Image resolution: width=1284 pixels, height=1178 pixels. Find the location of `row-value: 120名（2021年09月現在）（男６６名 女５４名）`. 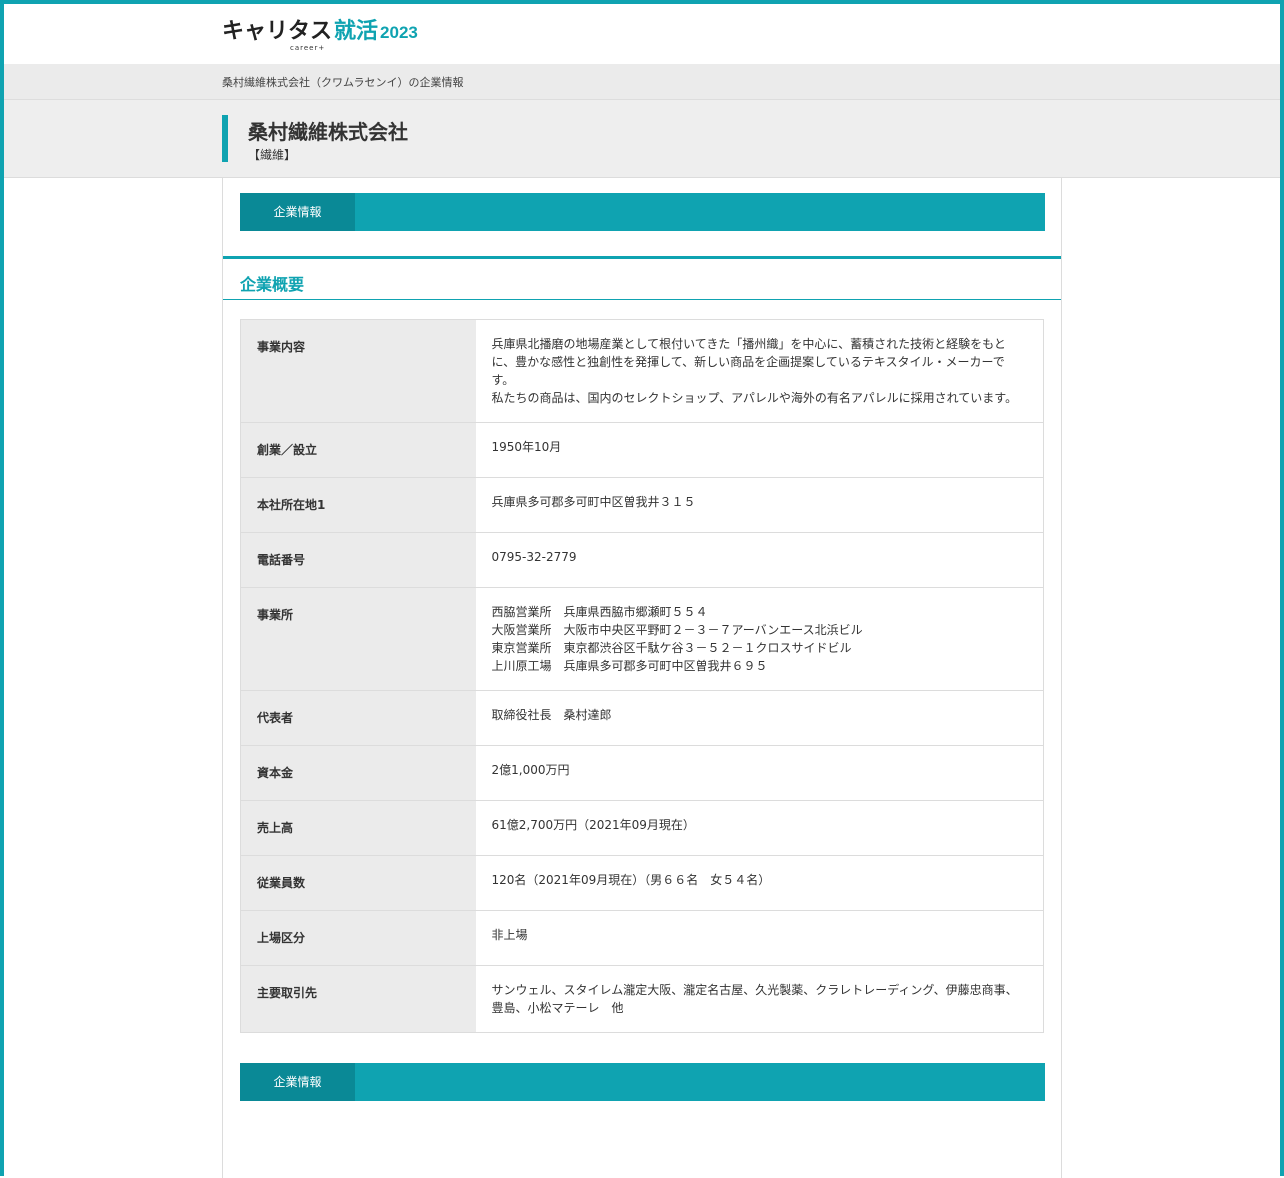

row-value: 120名（2021年09月現在）（男６６名 女５４名） is located at coordinates (759, 883).